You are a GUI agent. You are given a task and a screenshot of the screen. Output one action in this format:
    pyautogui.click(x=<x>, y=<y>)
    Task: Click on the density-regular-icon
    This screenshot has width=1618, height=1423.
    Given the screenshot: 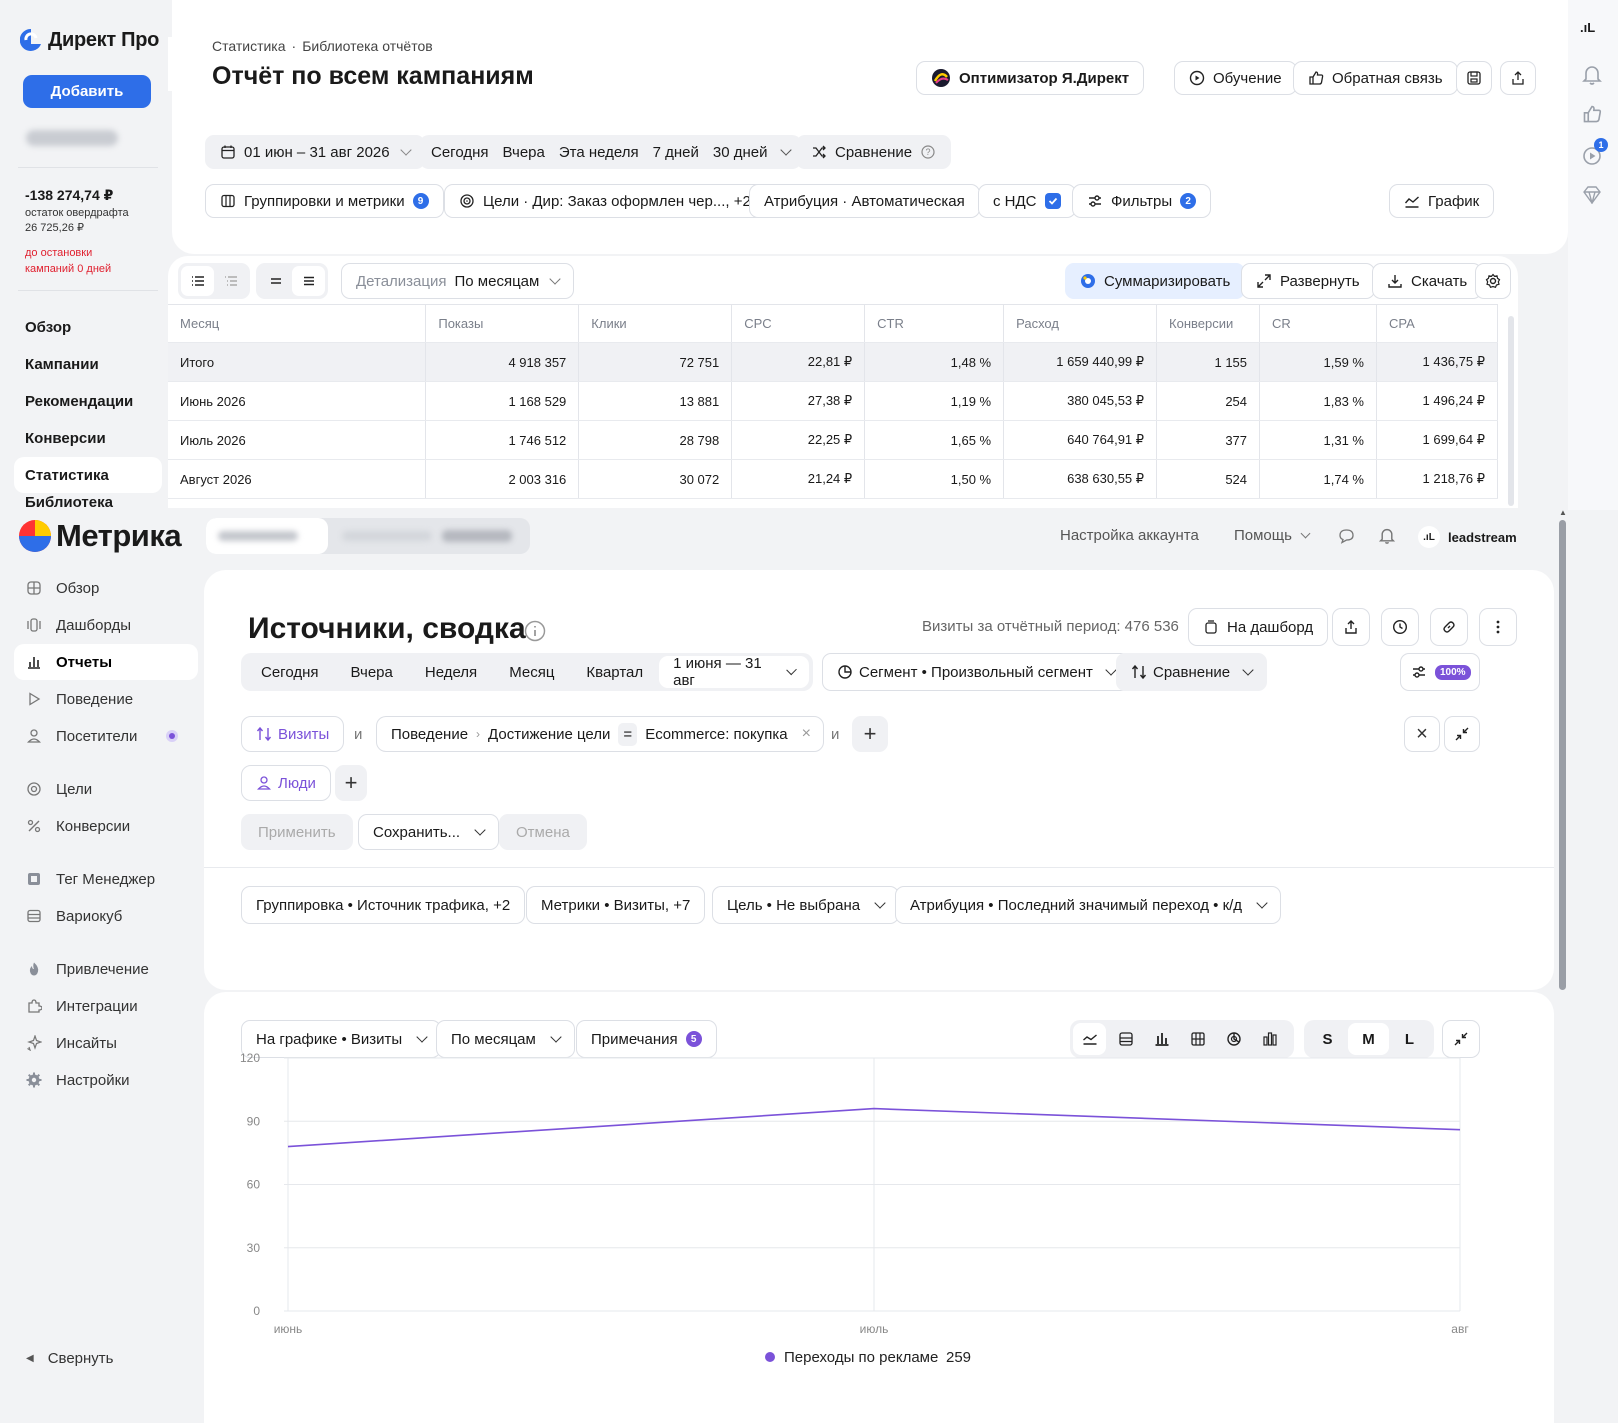 What is the action you would take?
    pyautogui.click(x=308, y=281)
    